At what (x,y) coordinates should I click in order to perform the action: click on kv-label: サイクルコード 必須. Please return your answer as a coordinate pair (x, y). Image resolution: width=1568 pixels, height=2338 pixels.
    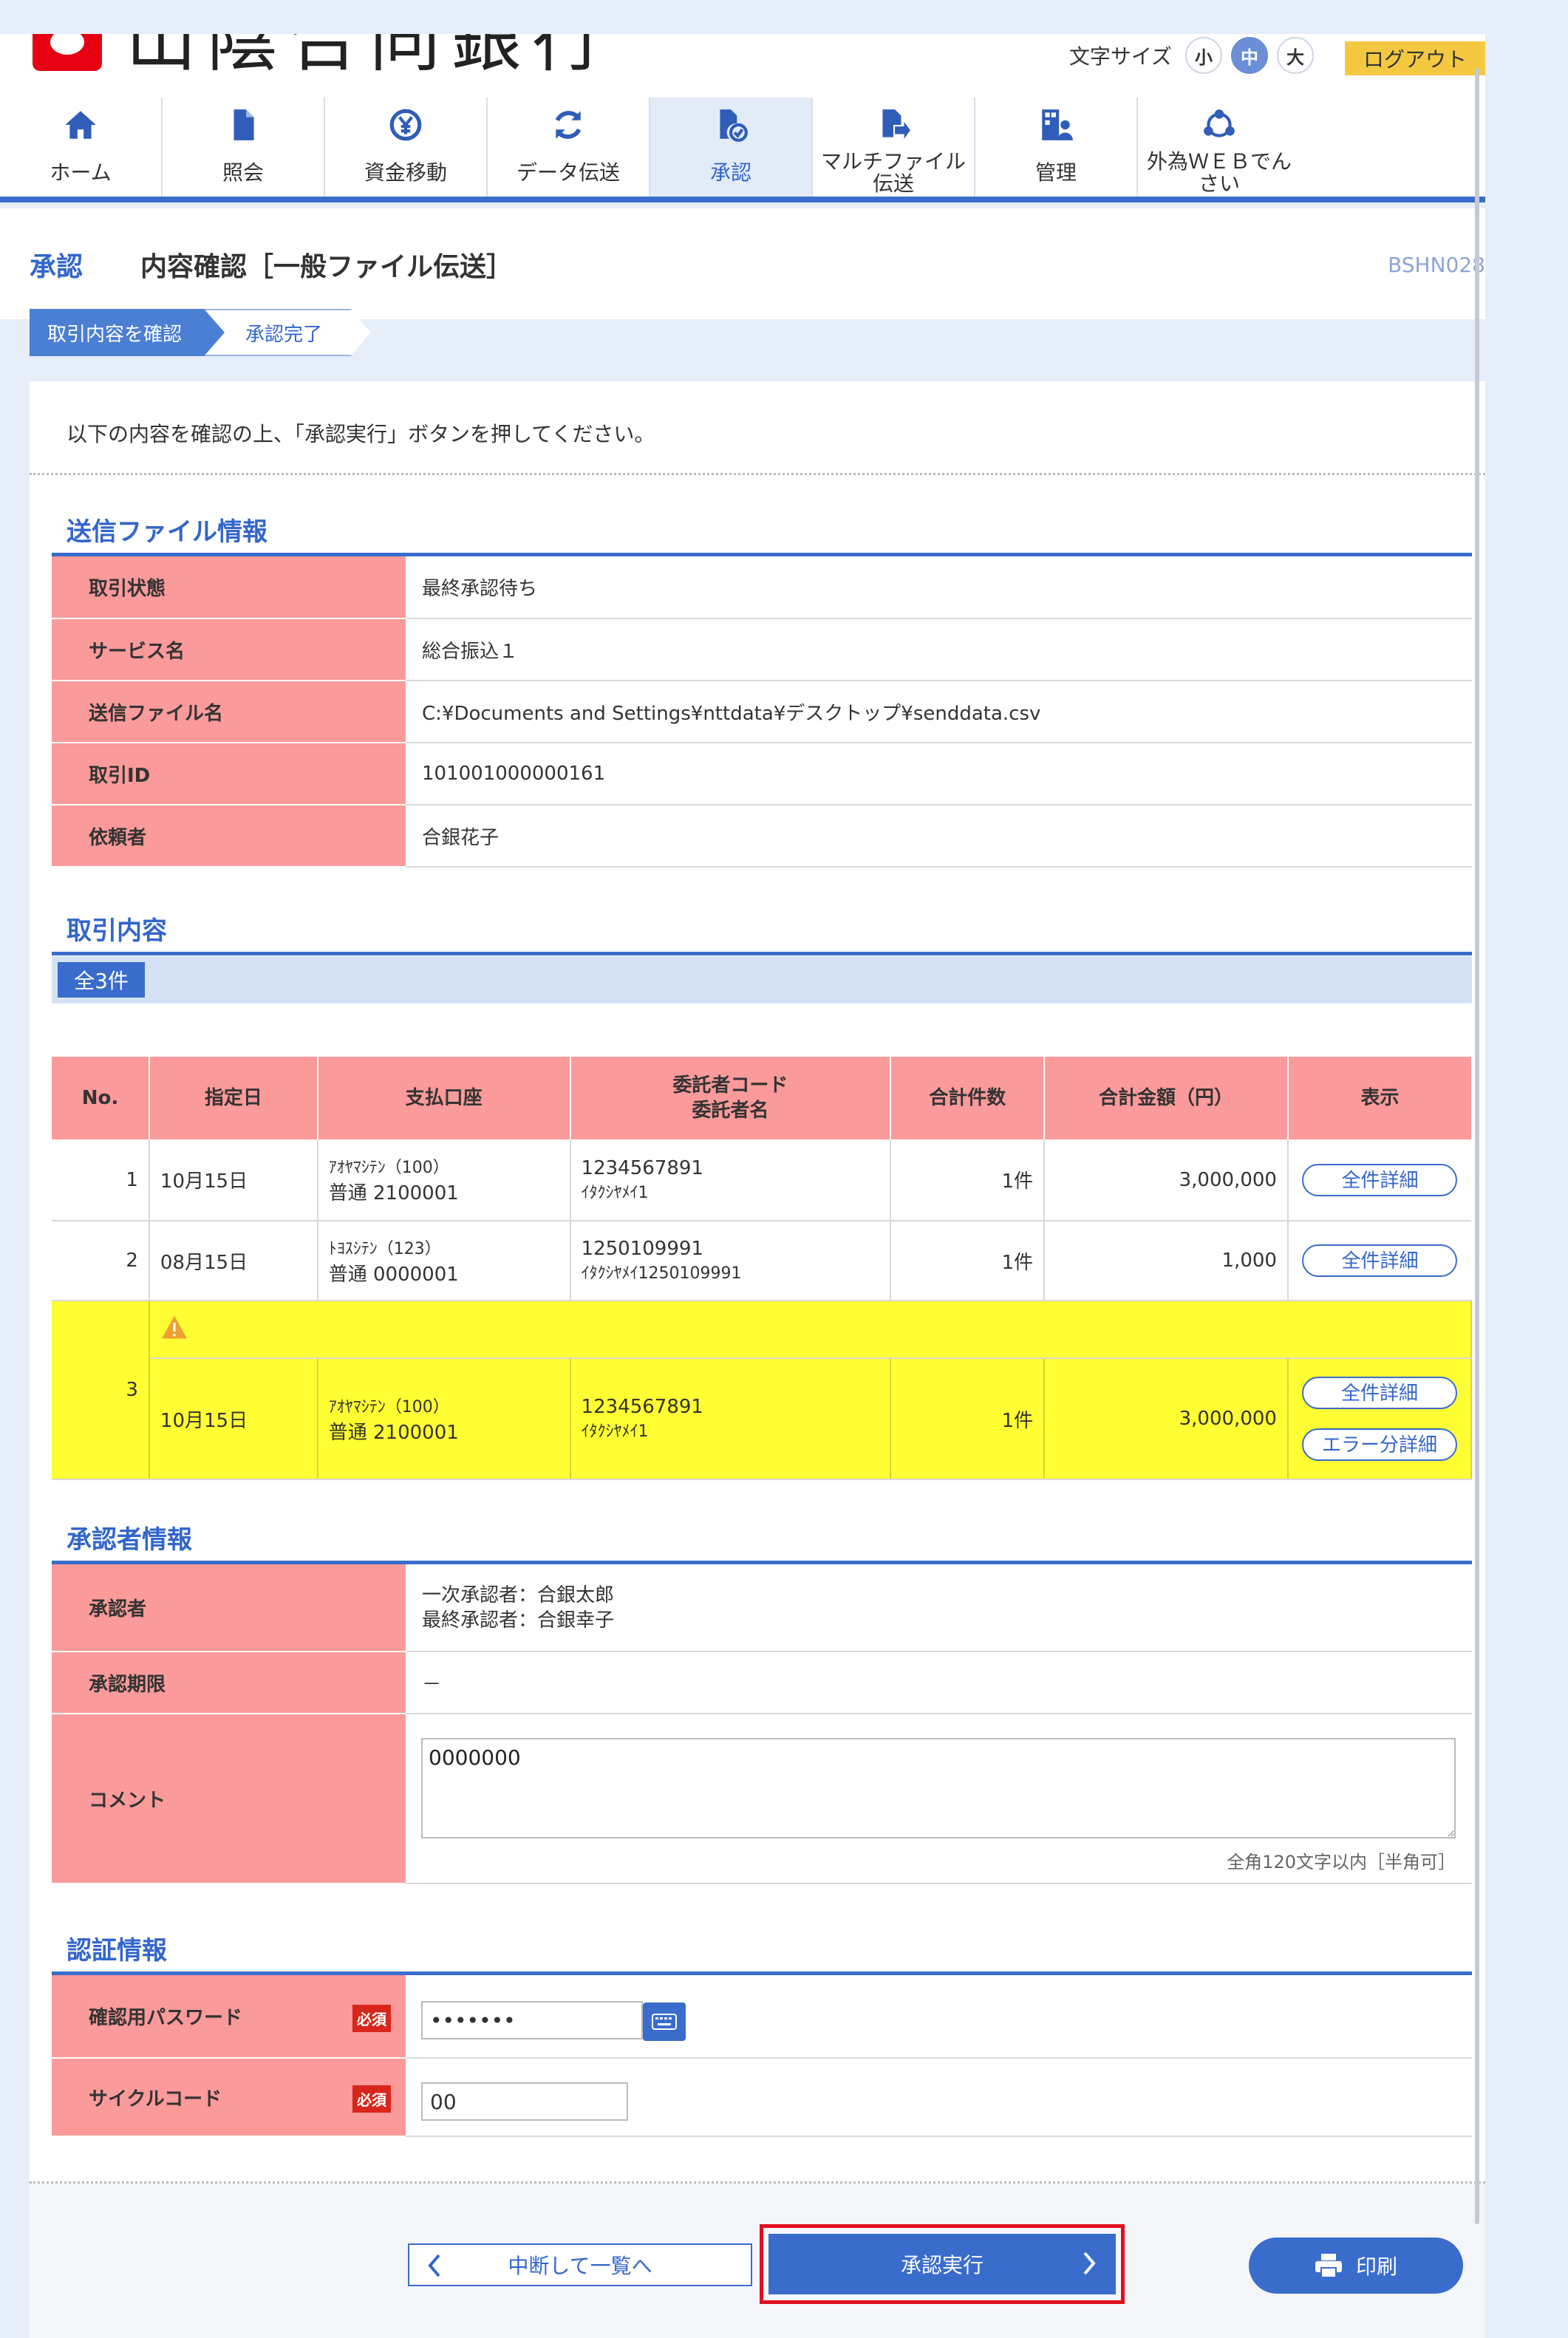
    Looking at the image, I should click on (229, 2097).